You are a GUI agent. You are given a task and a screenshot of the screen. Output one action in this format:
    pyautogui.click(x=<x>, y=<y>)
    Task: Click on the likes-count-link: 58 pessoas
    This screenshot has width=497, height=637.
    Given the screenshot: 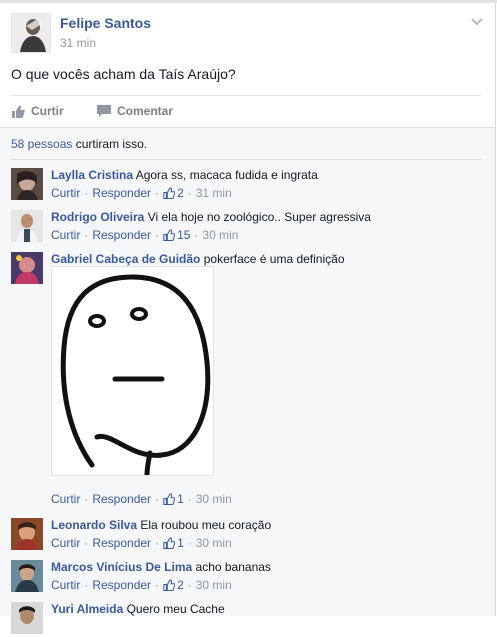 What is the action you would take?
    pyautogui.click(x=41, y=144)
    